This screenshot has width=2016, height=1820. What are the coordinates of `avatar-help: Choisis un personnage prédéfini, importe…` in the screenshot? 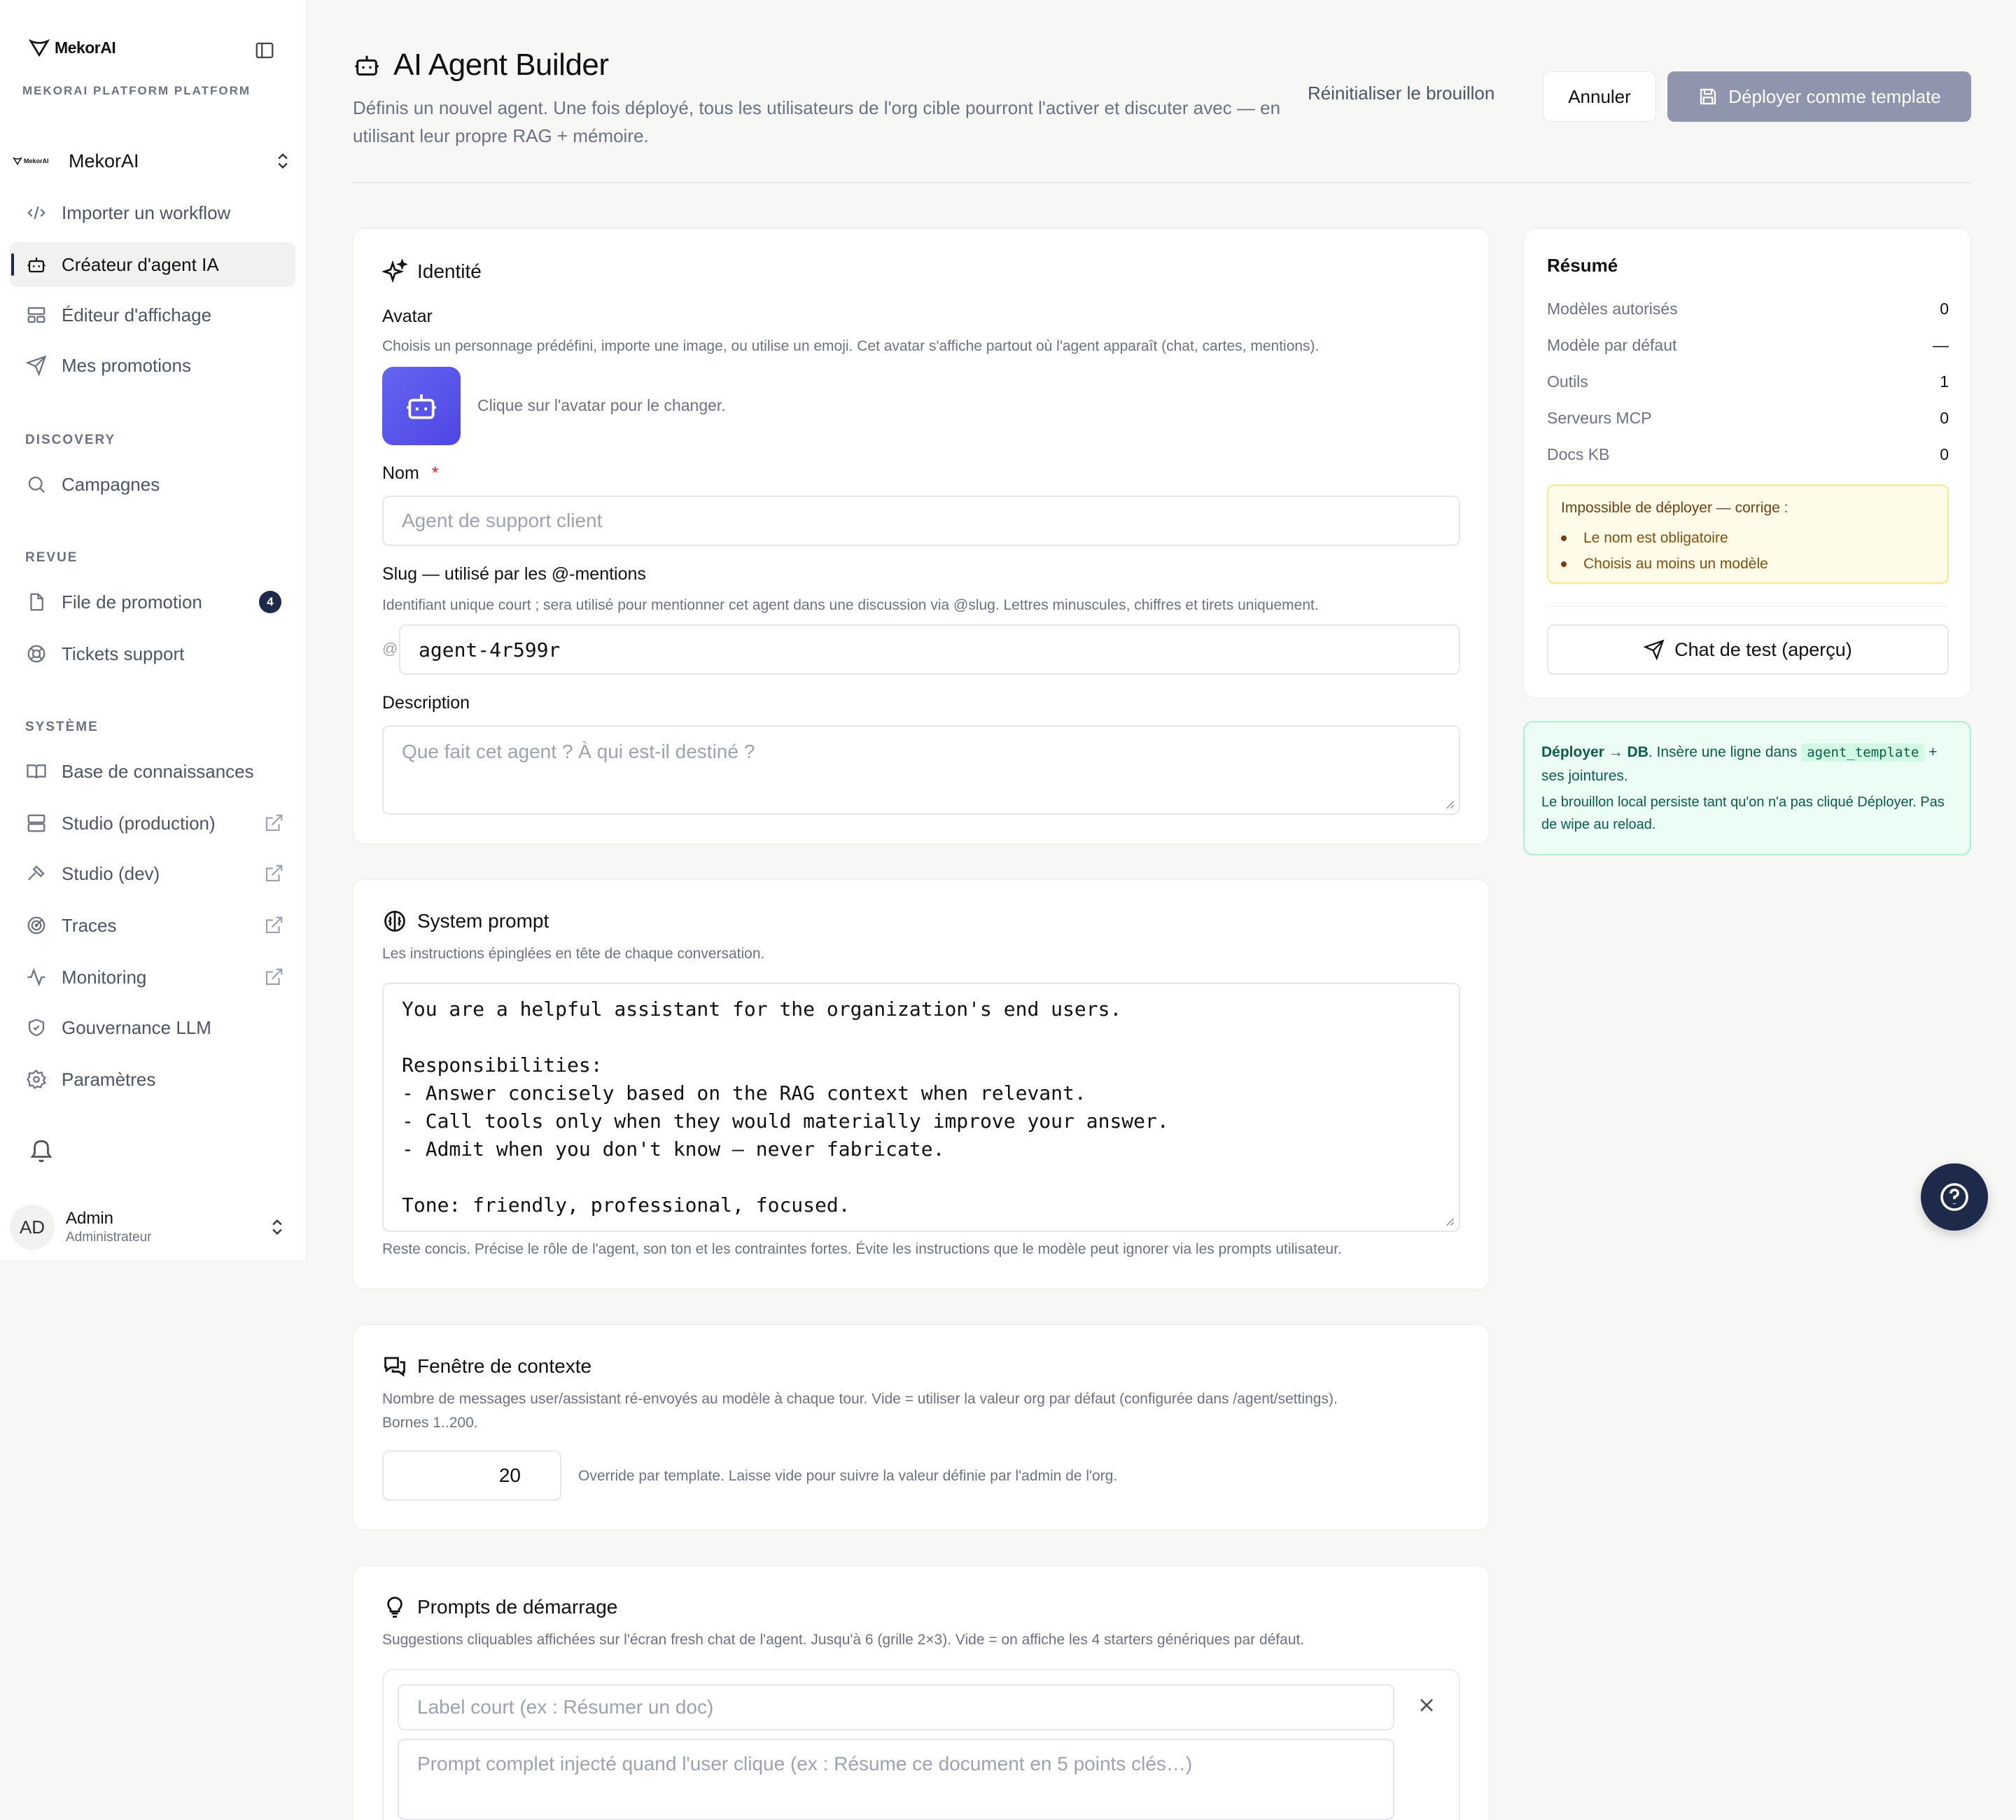 It's located at (851, 346).